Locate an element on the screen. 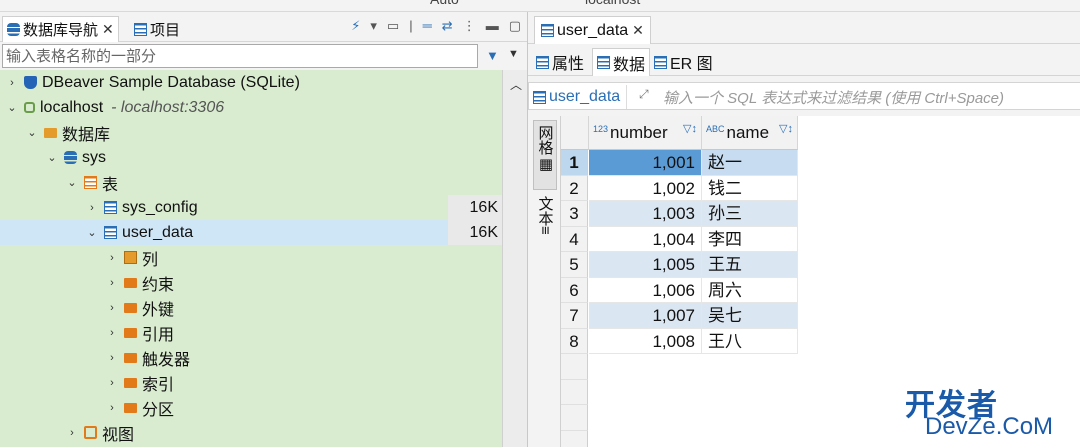 This screenshot has height=447, width=1080. cell-number: 1,006 is located at coordinates (645, 290).